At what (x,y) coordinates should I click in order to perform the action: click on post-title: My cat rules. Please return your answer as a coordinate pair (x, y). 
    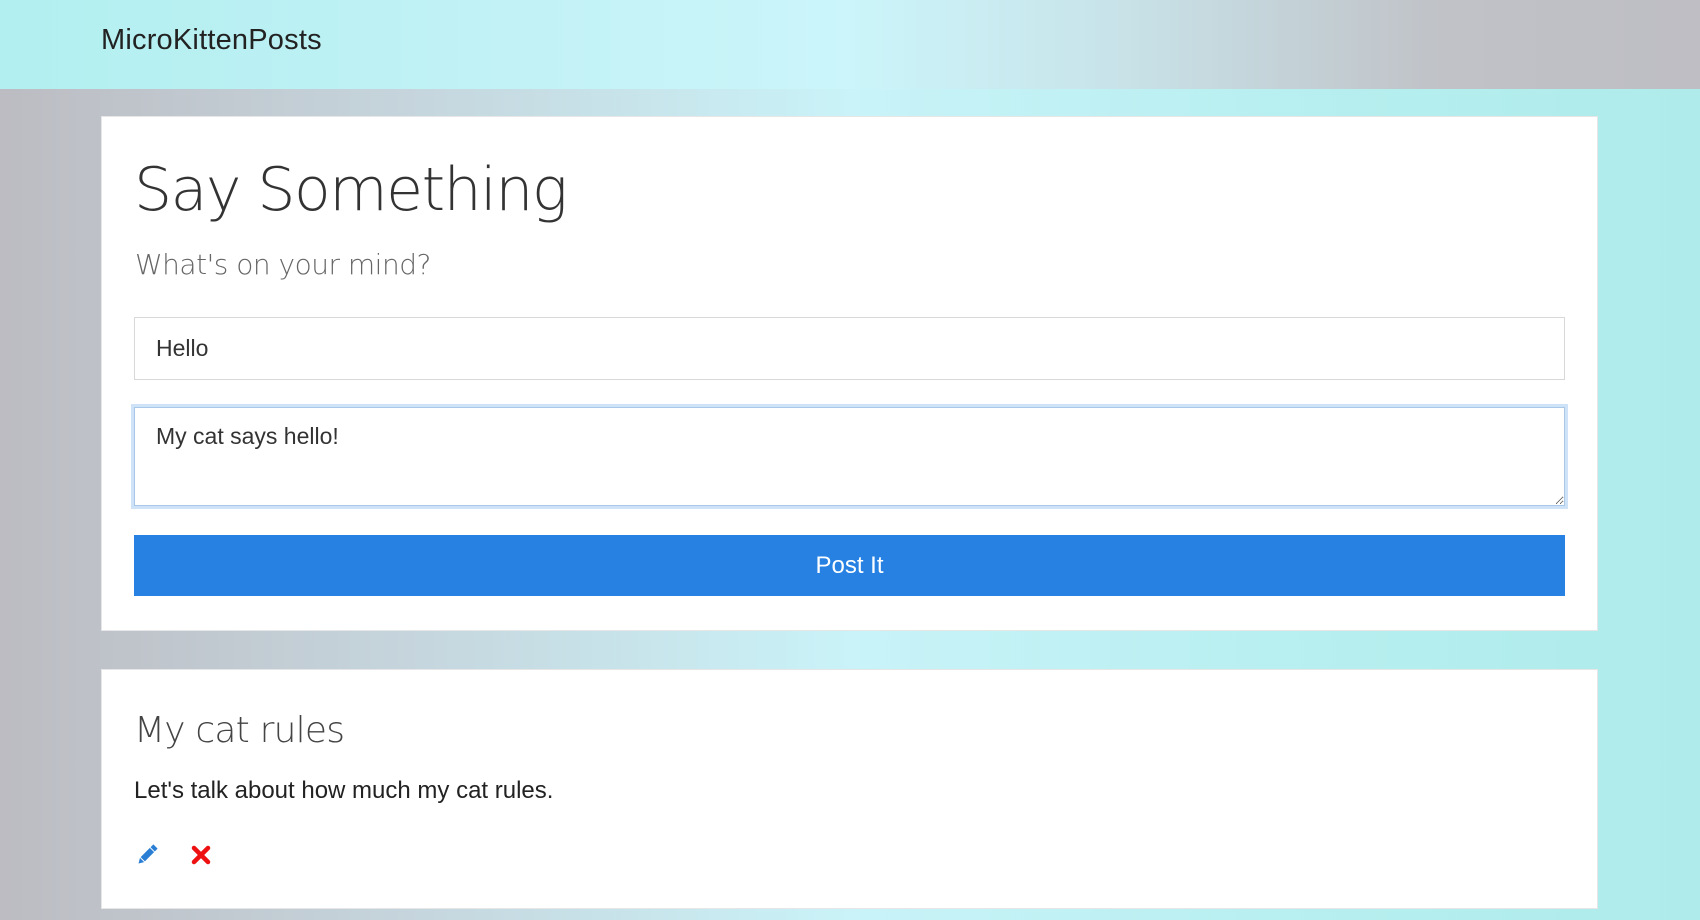
    Looking at the image, I should click on (239, 730).